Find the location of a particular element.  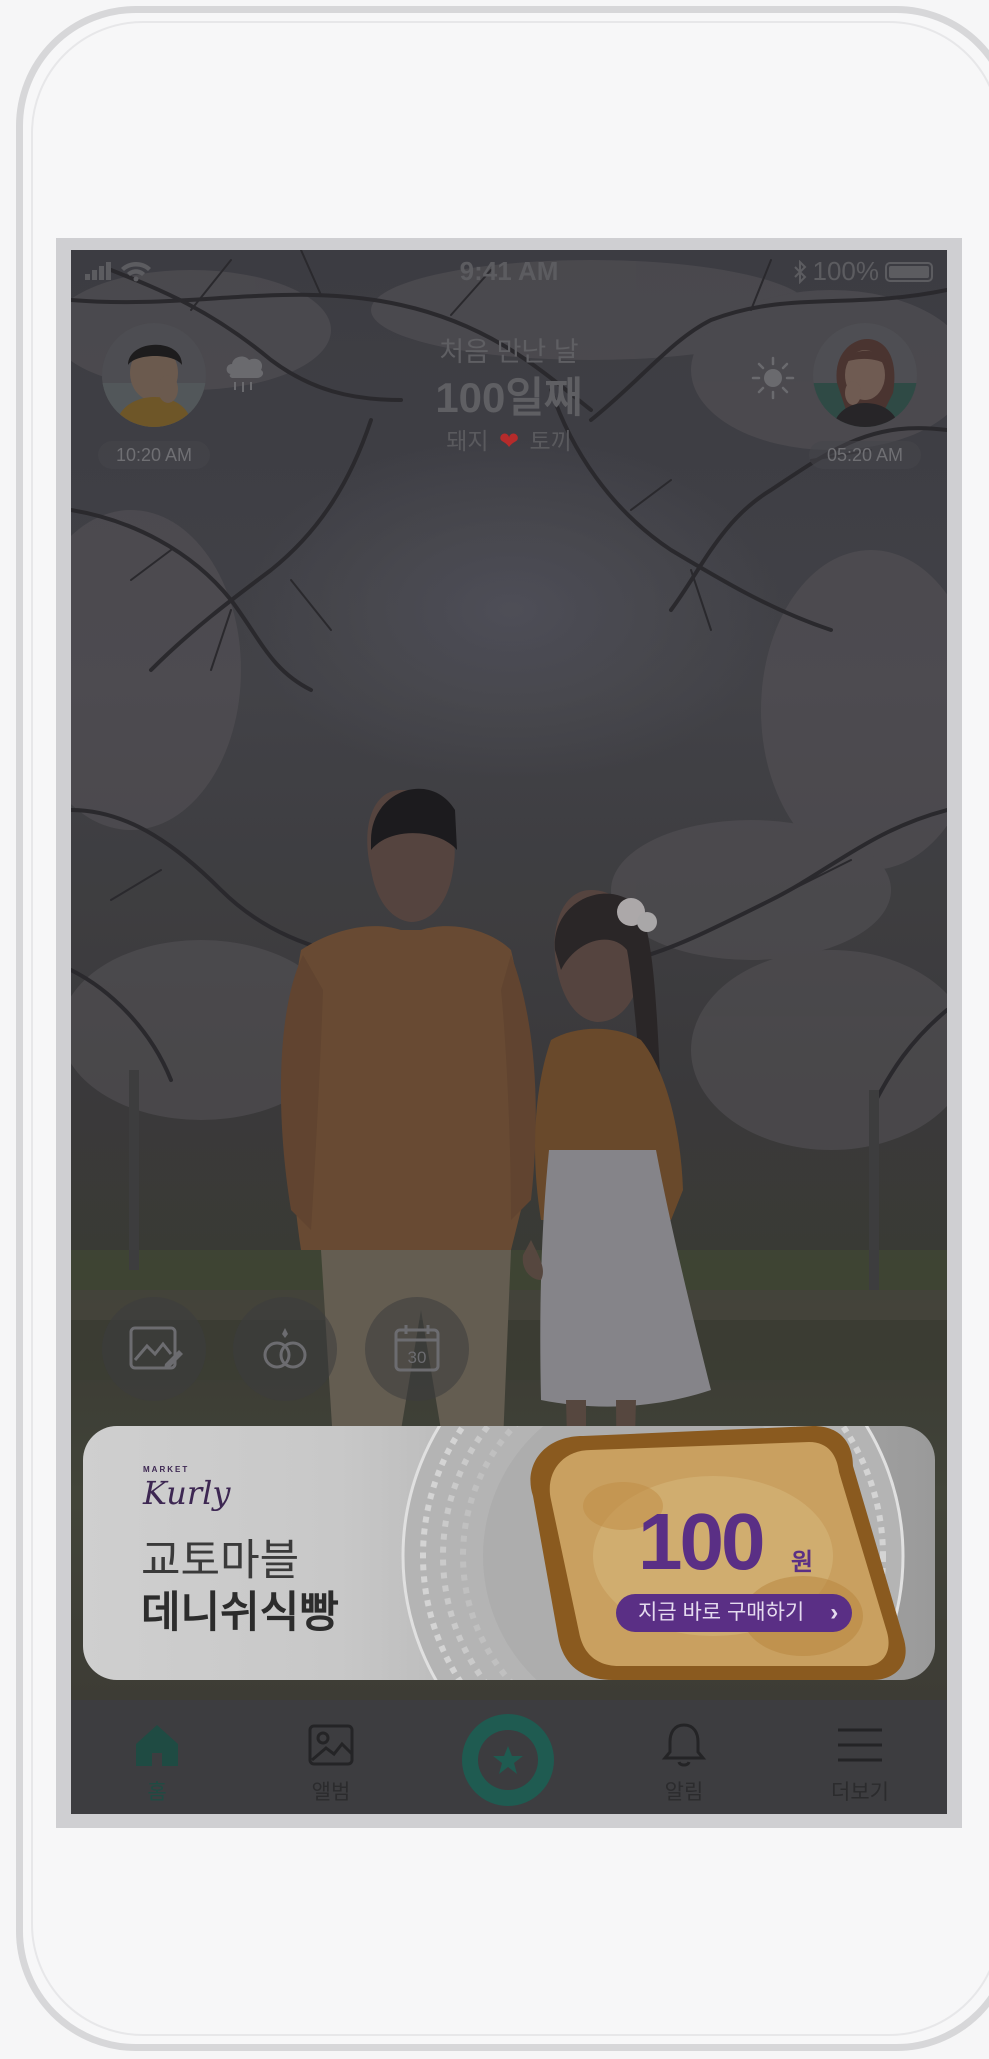

tab-alert: 알림 is located at coordinates (684, 1757).